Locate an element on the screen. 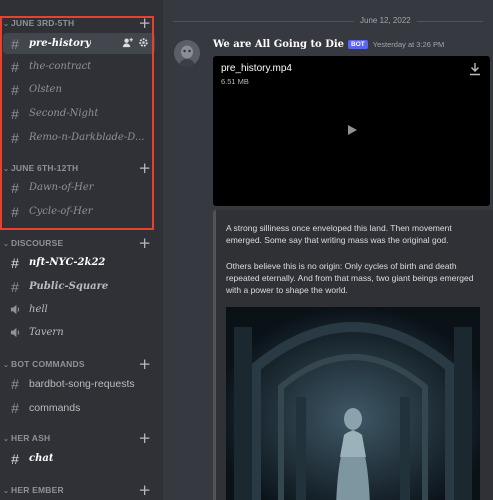 The width and height of the screenshot is (493, 500). channel-name: nft-NYC-2k22 is located at coordinates (67, 262).